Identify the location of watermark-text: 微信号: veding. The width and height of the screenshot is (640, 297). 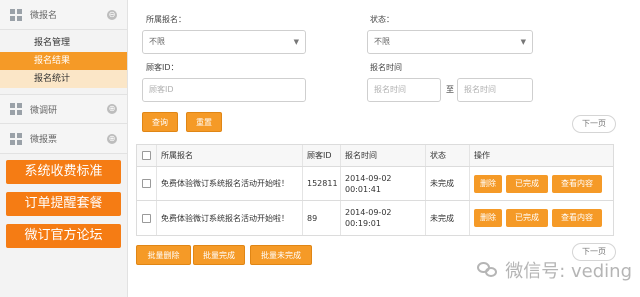
(568, 271).